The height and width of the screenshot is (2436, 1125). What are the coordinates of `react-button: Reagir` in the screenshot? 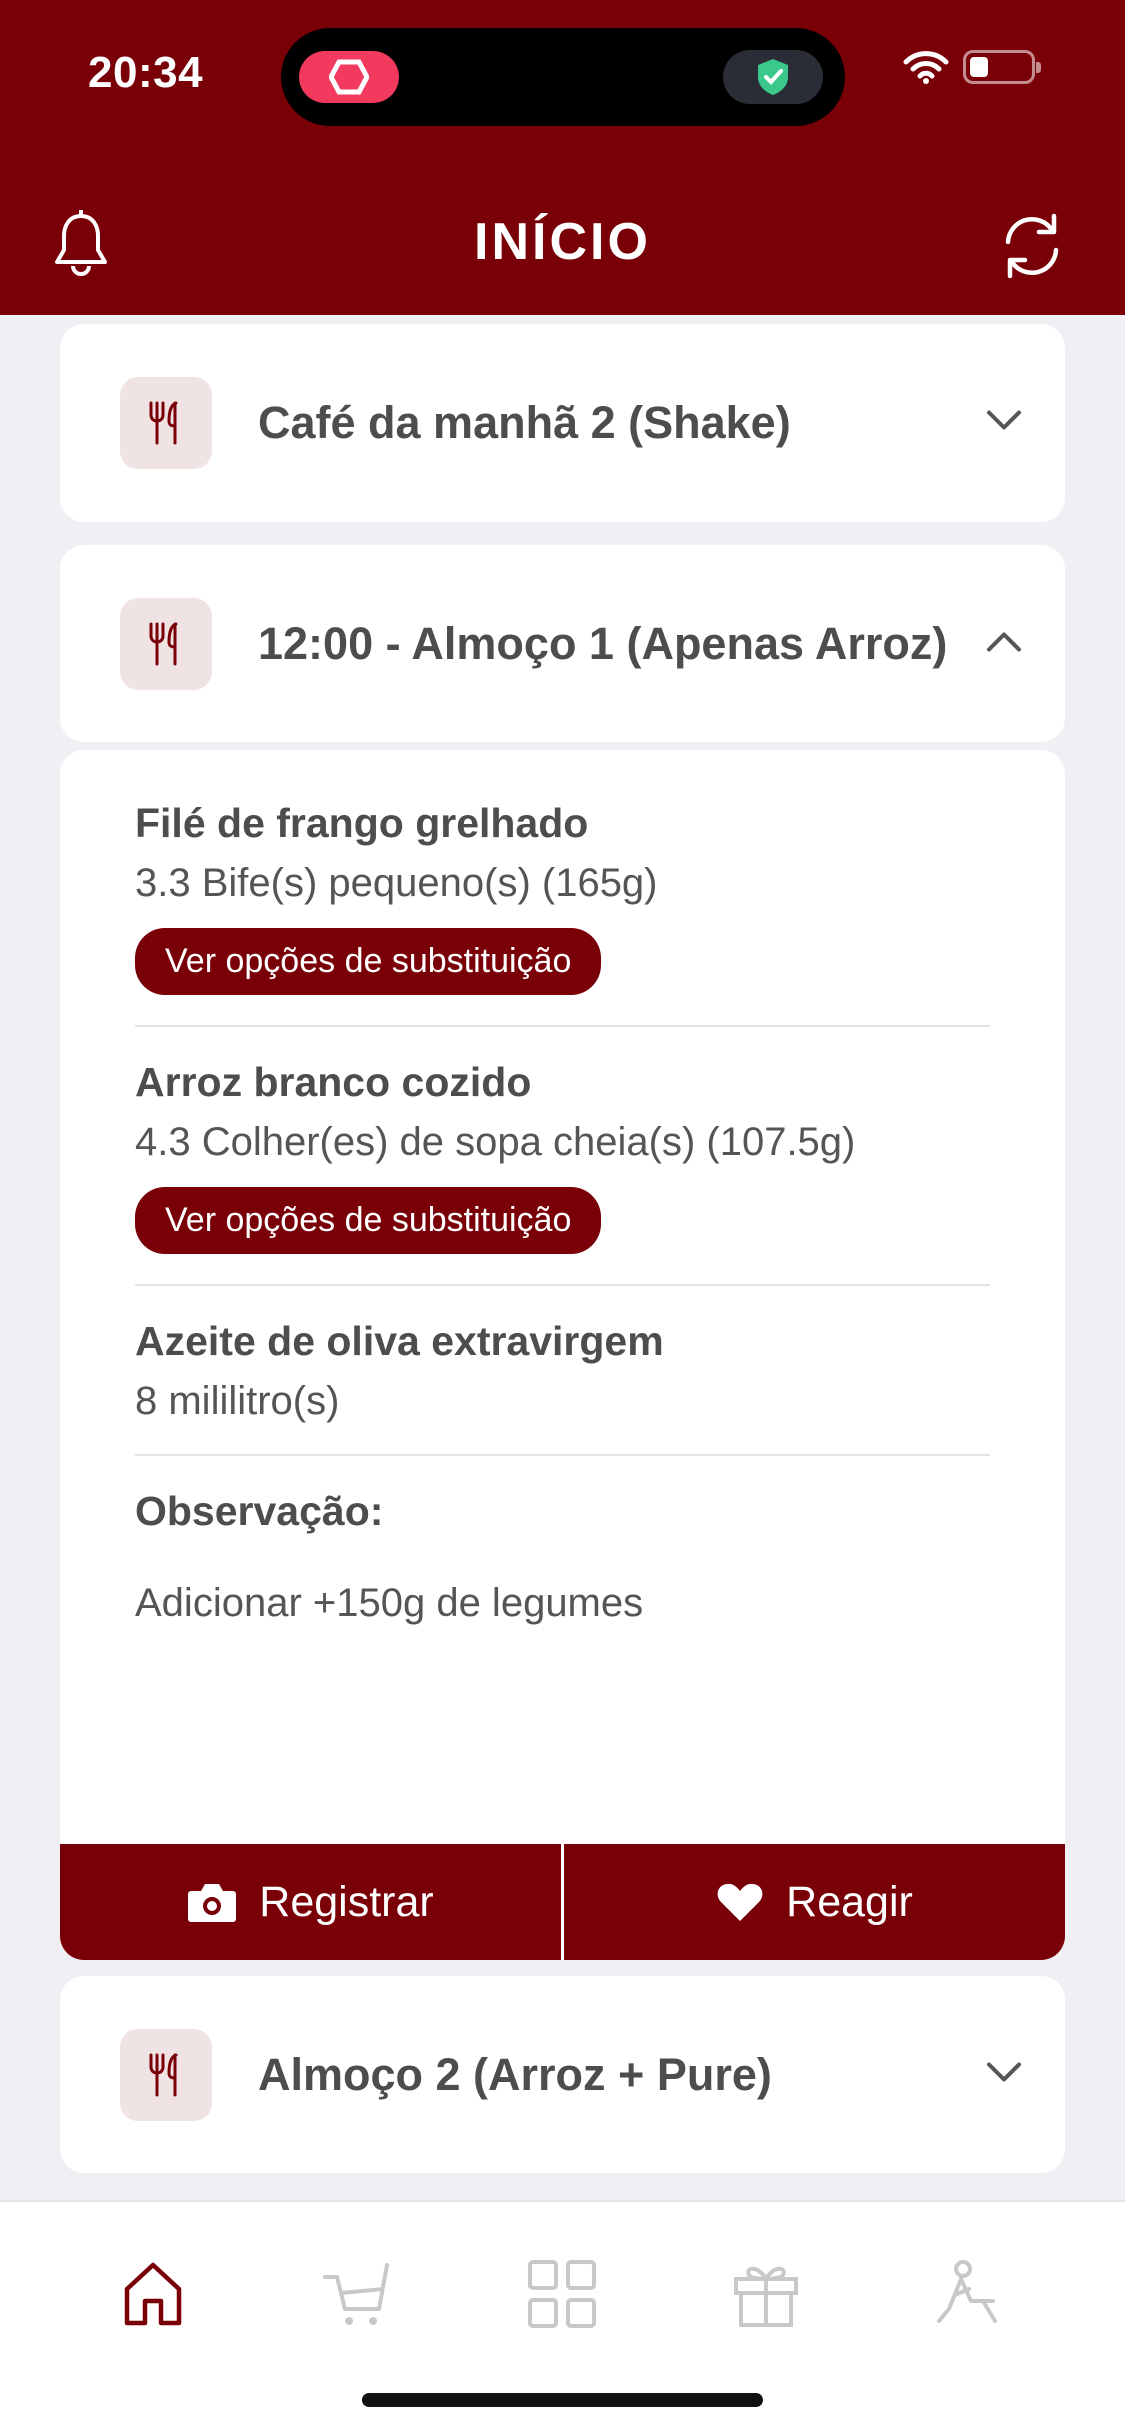 It's located at (813, 1902).